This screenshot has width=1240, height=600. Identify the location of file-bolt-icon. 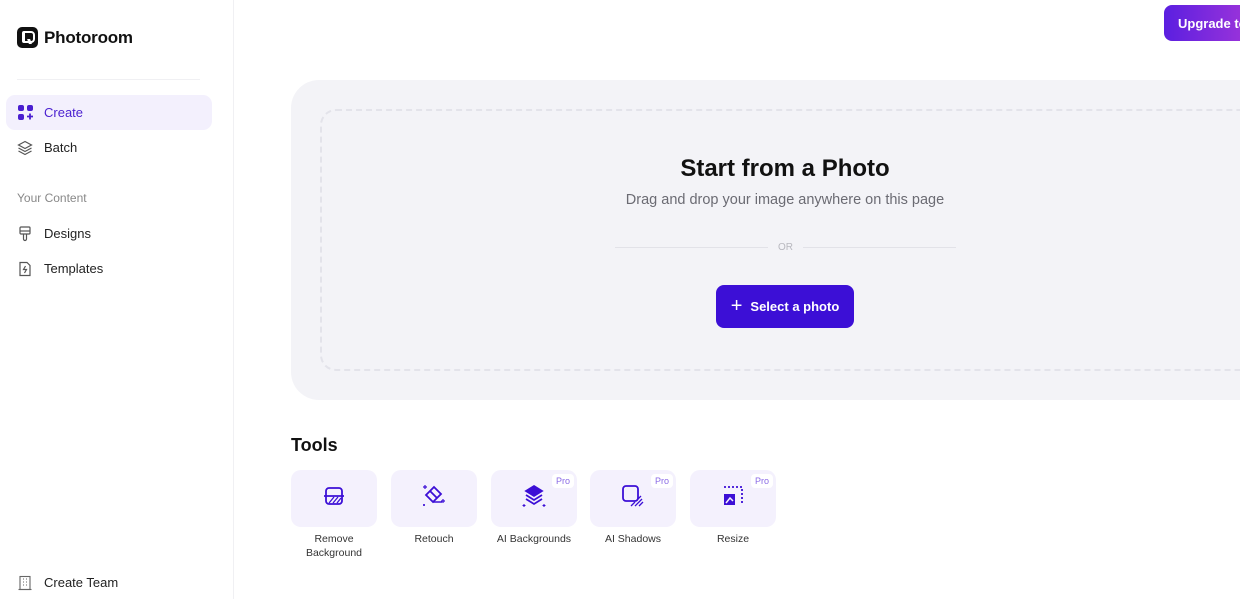
(25, 269).